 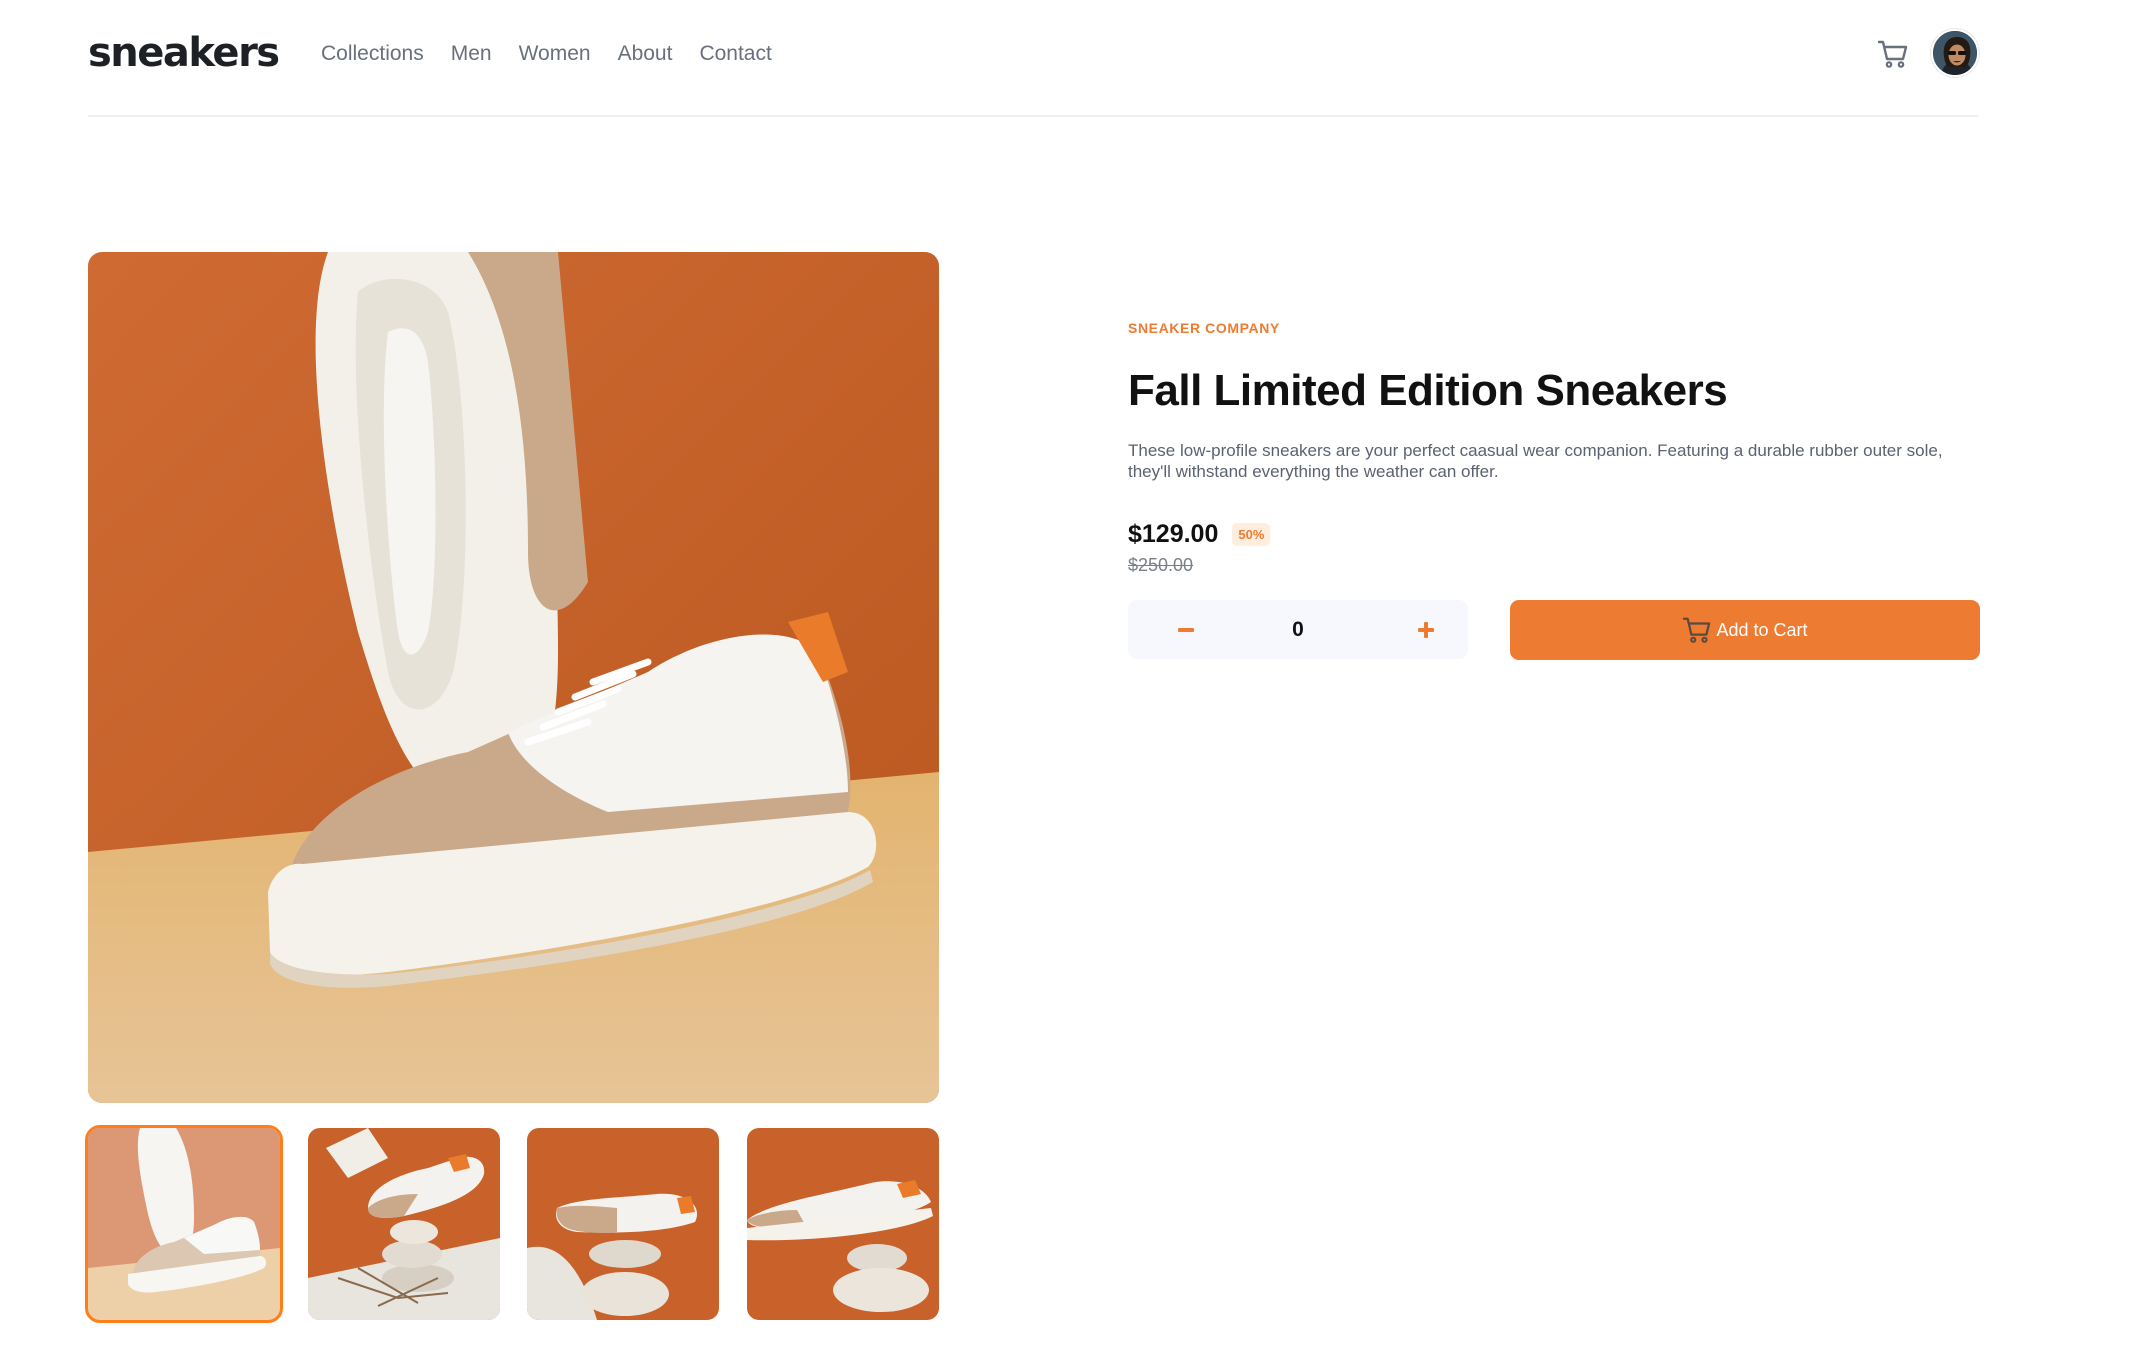 What do you see at coordinates (1554, 534) in the screenshot?
I see `price-row: $129.00 50%` at bounding box center [1554, 534].